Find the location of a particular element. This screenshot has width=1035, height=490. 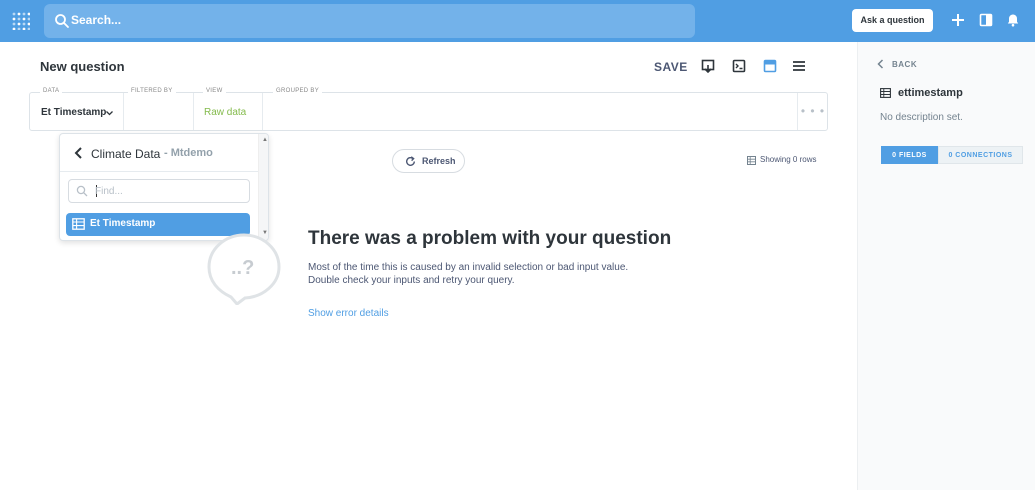

add-to-dashboard-icon is located at coordinates (708, 66).